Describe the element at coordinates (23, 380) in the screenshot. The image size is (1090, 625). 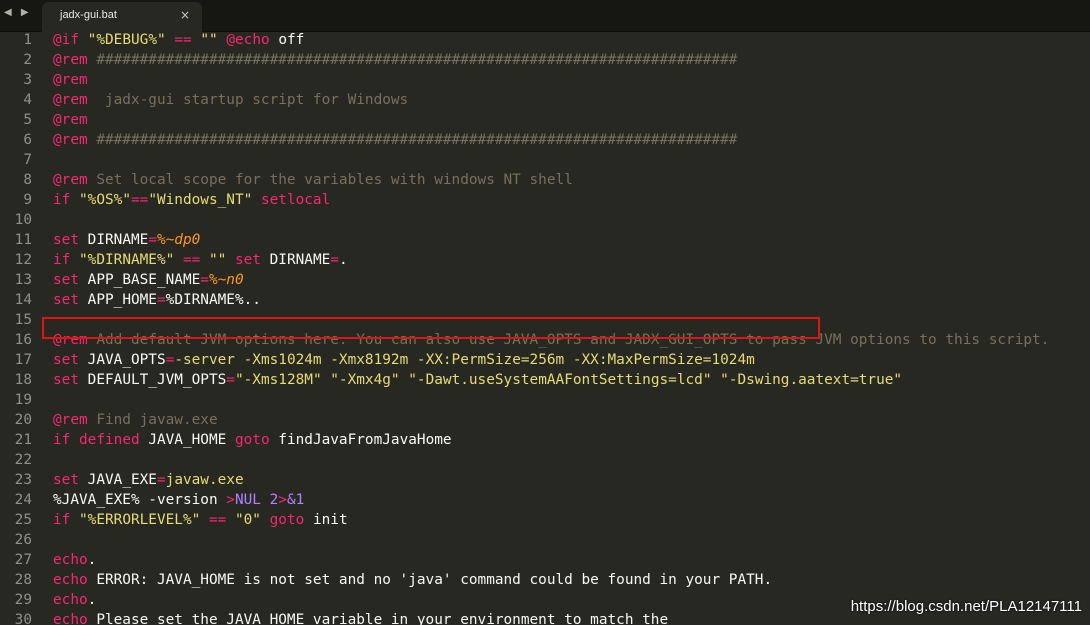
I see `line-number: 18` at that location.